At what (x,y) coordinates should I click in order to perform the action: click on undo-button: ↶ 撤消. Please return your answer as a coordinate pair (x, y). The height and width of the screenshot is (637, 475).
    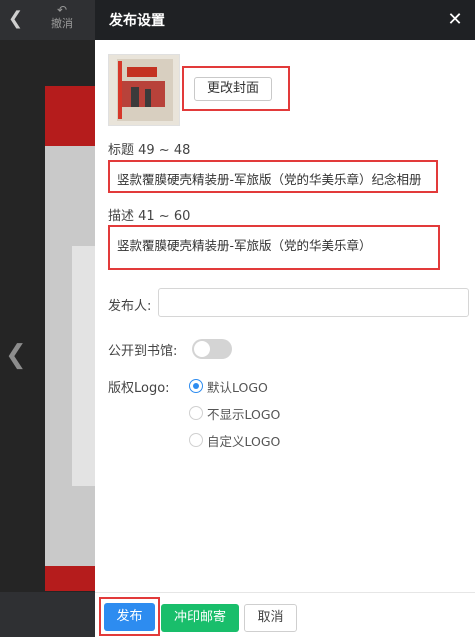
    Looking at the image, I should click on (62, 17).